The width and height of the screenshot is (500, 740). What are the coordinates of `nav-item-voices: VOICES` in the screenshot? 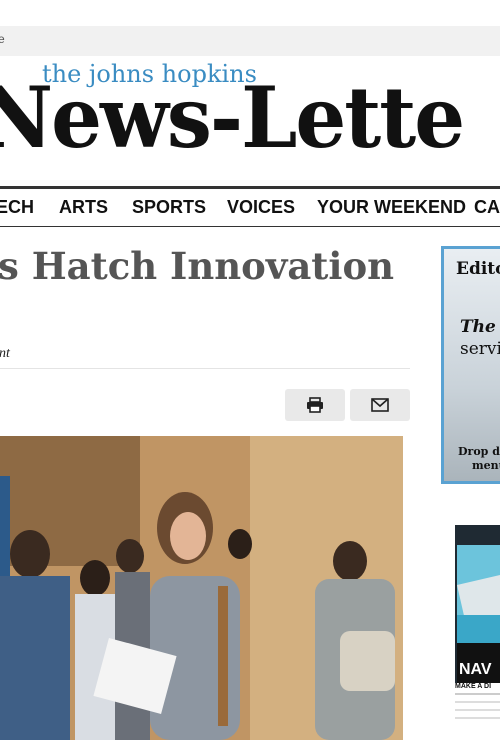 It's located at (261, 207).